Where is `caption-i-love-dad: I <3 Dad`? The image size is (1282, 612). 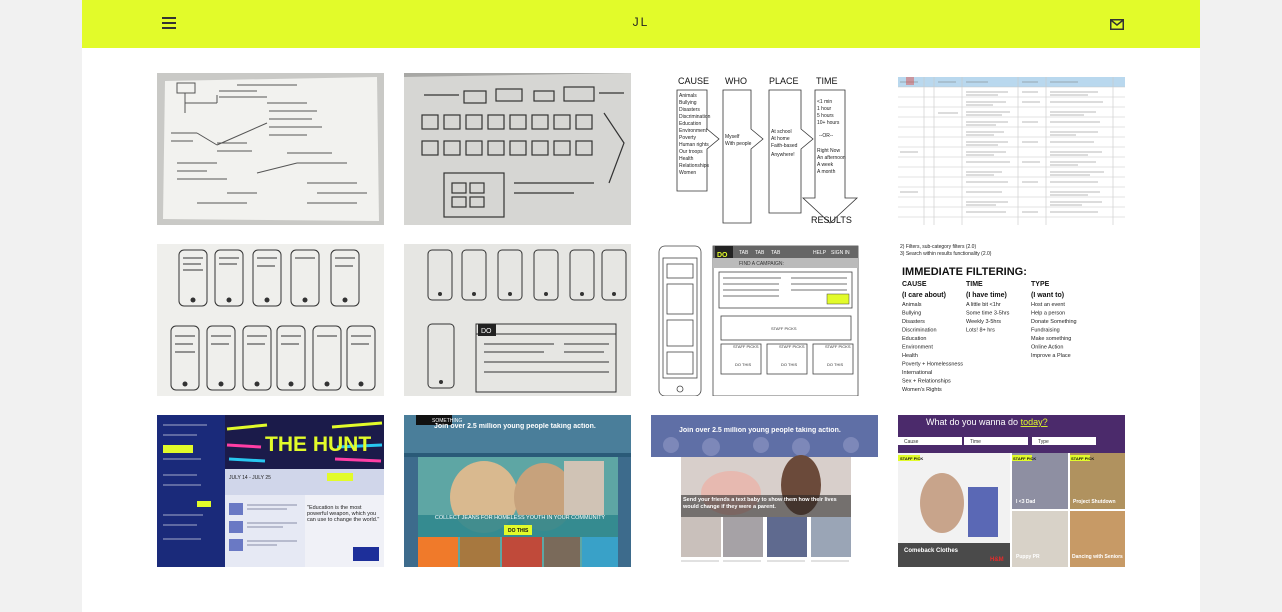 caption-i-love-dad: I <3 Dad is located at coordinates (1025, 502).